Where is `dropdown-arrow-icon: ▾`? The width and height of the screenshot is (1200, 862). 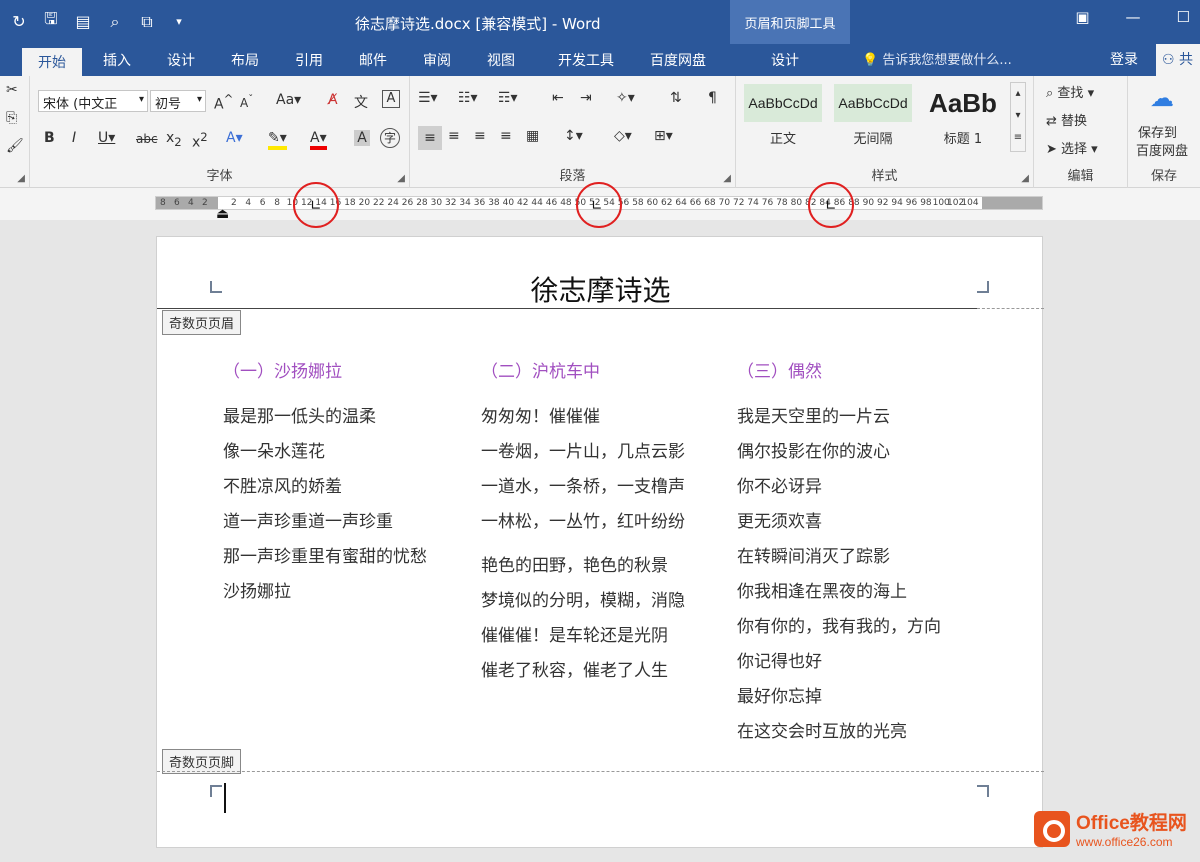
dropdown-arrow-icon: ▾ is located at coordinates (199, 99).